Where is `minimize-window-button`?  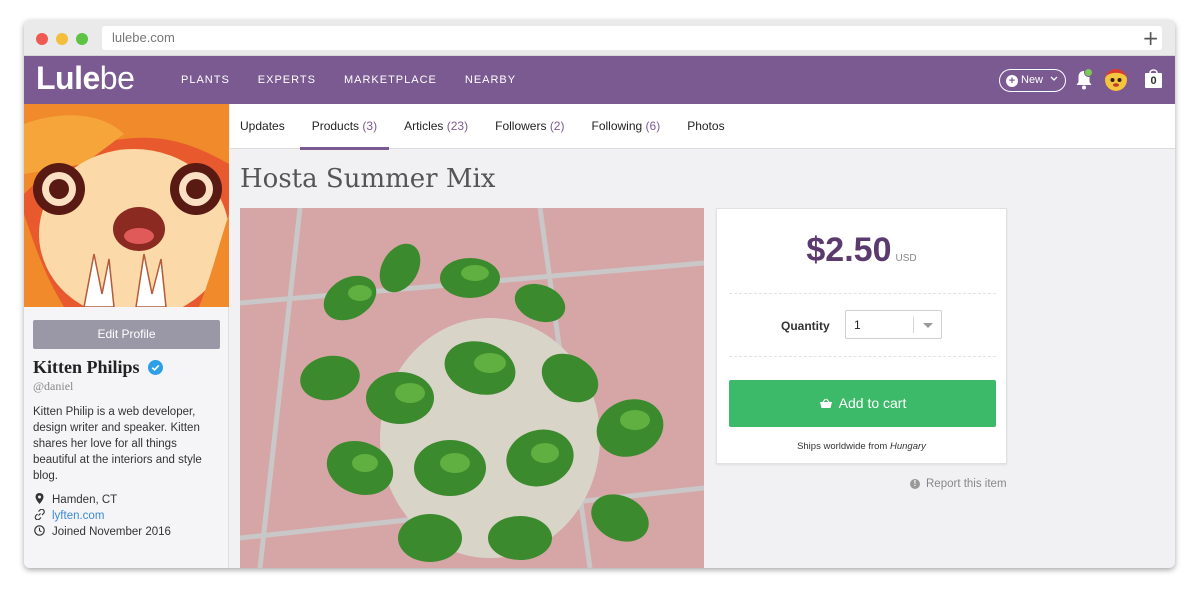 minimize-window-button is located at coordinates (62, 39).